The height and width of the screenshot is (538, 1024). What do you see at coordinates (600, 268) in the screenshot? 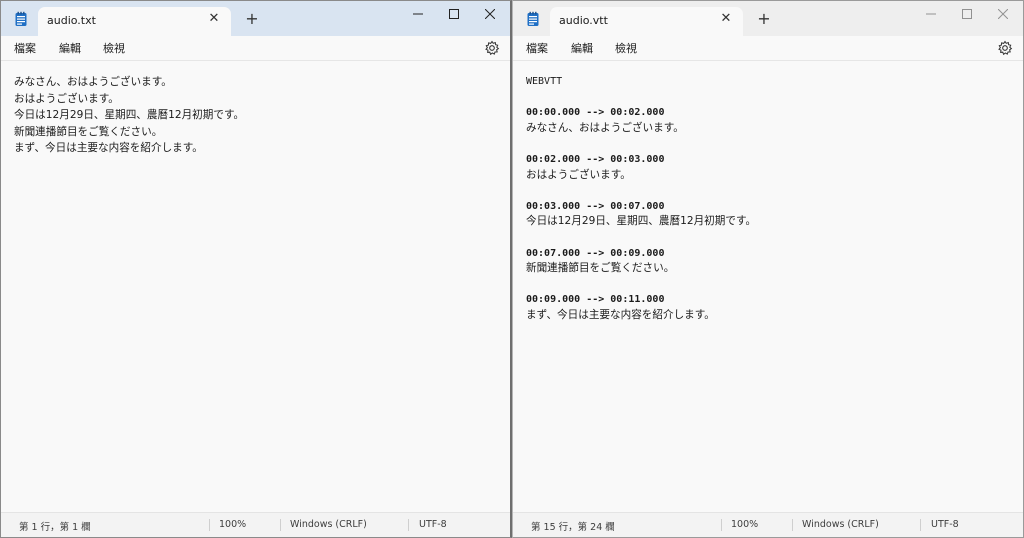
I see `cue-text: 新聞連播節目をご覧ください。` at bounding box center [600, 268].